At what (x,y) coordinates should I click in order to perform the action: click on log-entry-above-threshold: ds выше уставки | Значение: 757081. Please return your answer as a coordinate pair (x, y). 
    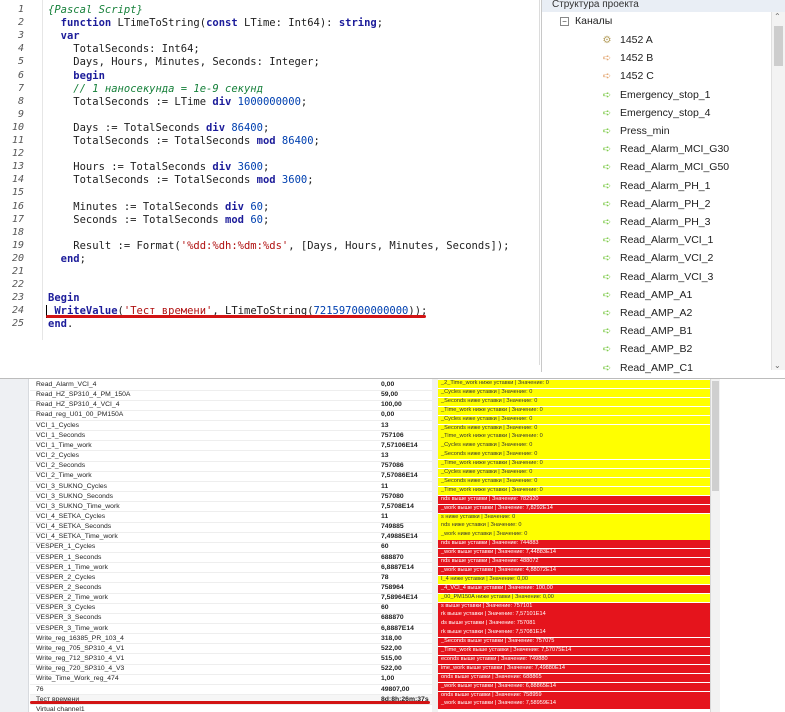
    Looking at the image, I should click on (574, 624).